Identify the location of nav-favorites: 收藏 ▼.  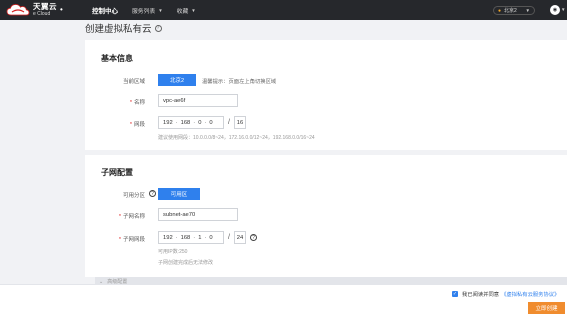
(186, 10).